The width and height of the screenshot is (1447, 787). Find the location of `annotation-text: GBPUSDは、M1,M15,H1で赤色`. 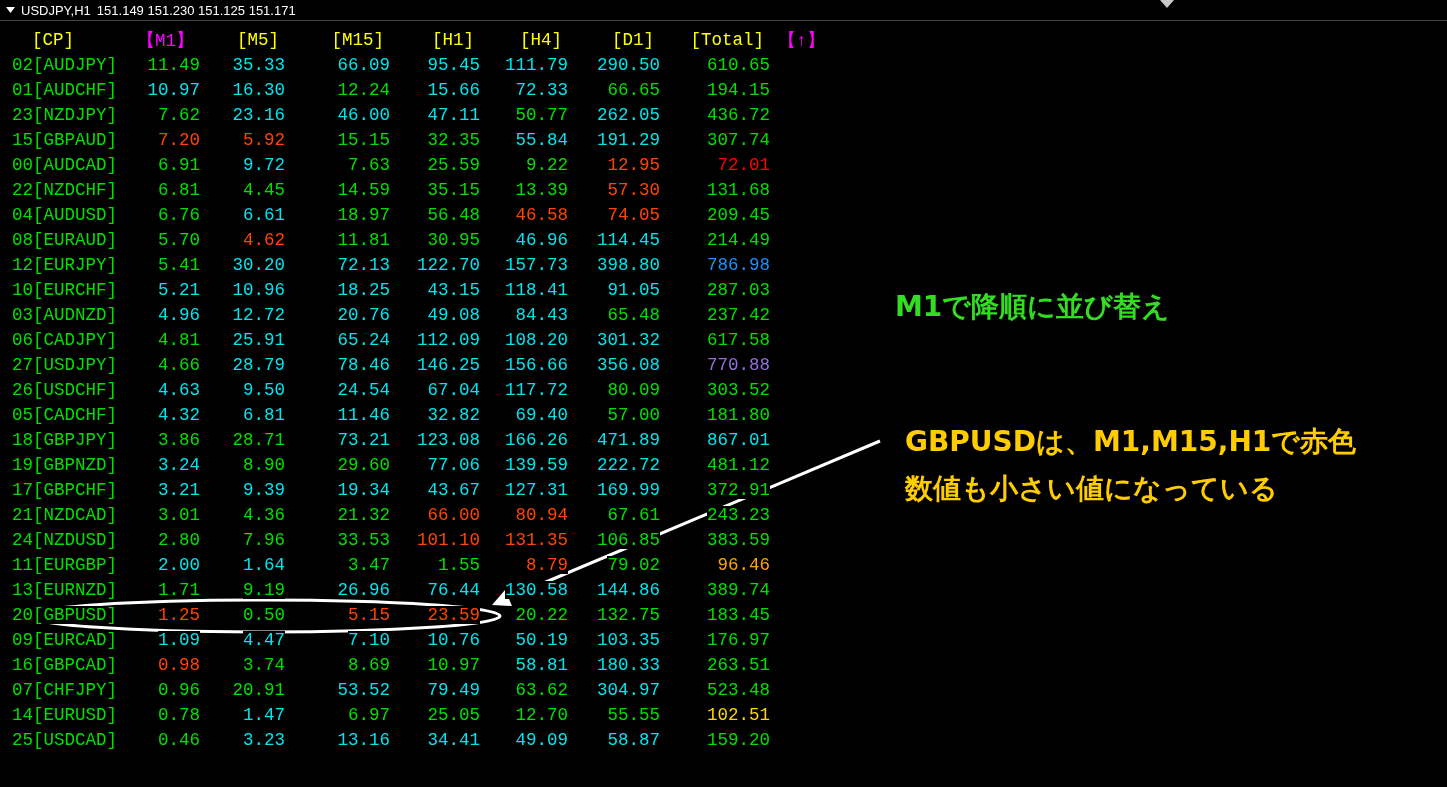

annotation-text: GBPUSDは、M1,M15,H1で赤色 is located at coordinates (1131, 442).